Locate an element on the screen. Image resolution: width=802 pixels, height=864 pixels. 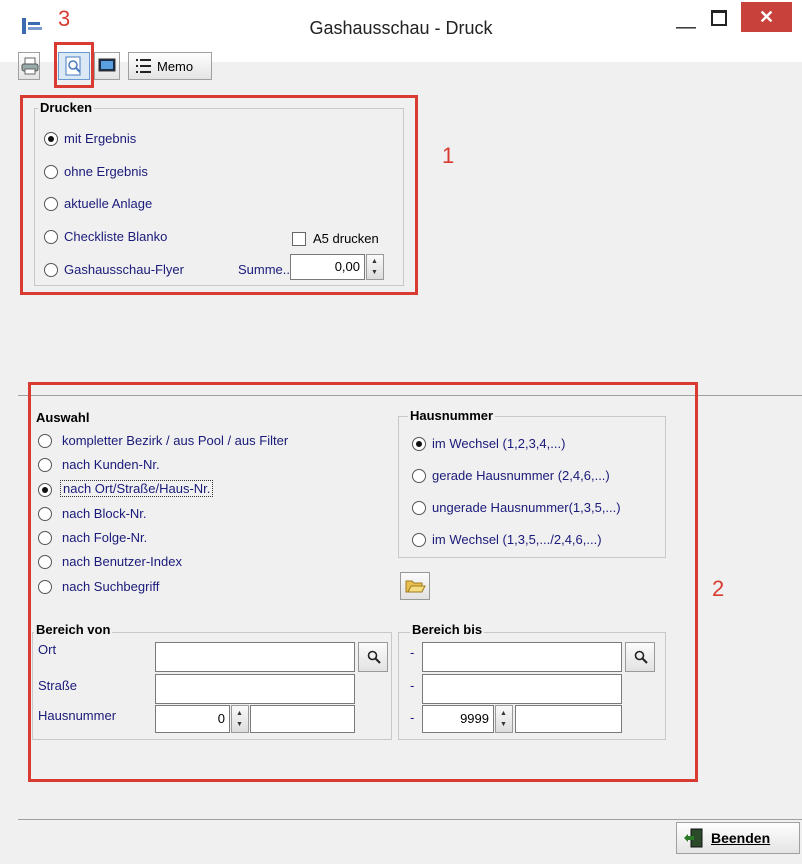
annotation-2: 2 is located at coordinates (718, 588).